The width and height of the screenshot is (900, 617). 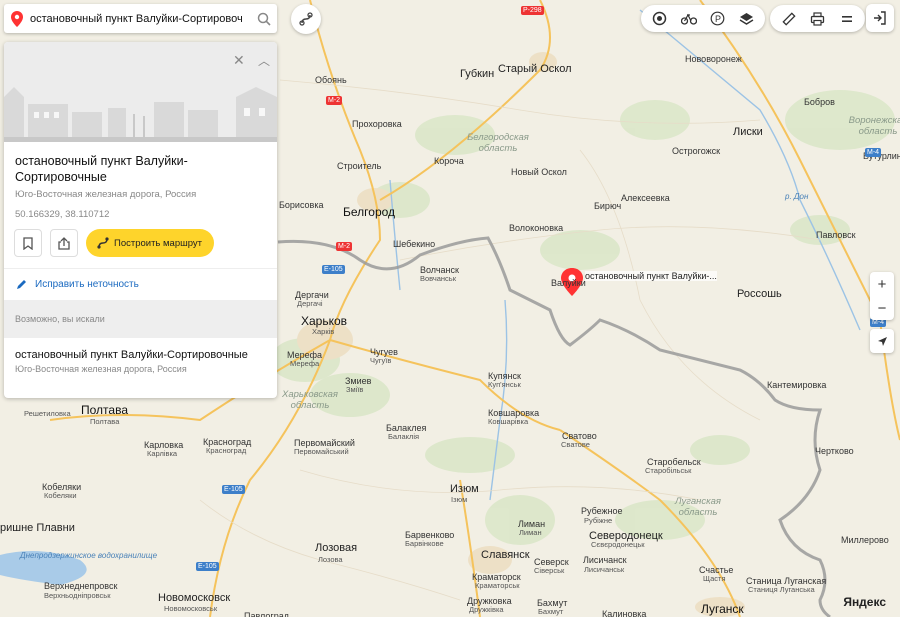 What do you see at coordinates (748, 132) in the screenshot?
I see `map-label-liski: Лиски` at bounding box center [748, 132].